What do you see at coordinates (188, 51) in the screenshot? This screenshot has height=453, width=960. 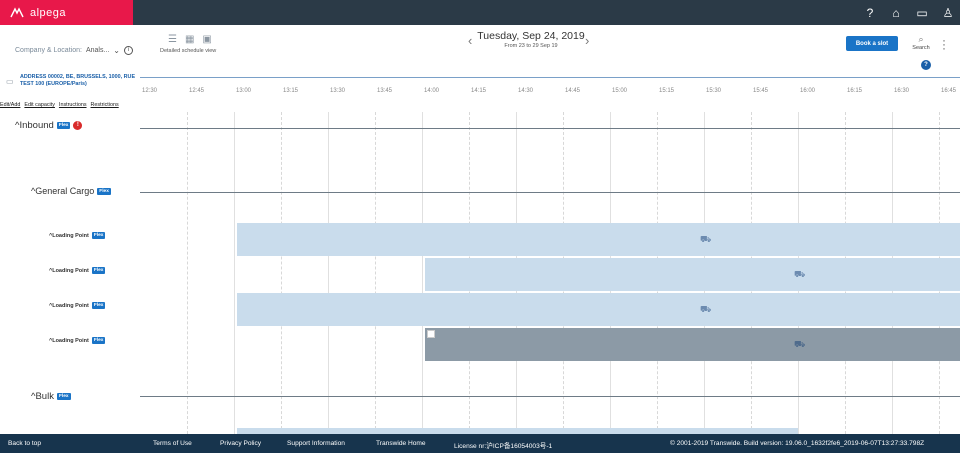 I see `view-label: Detailed schedule view` at bounding box center [188, 51].